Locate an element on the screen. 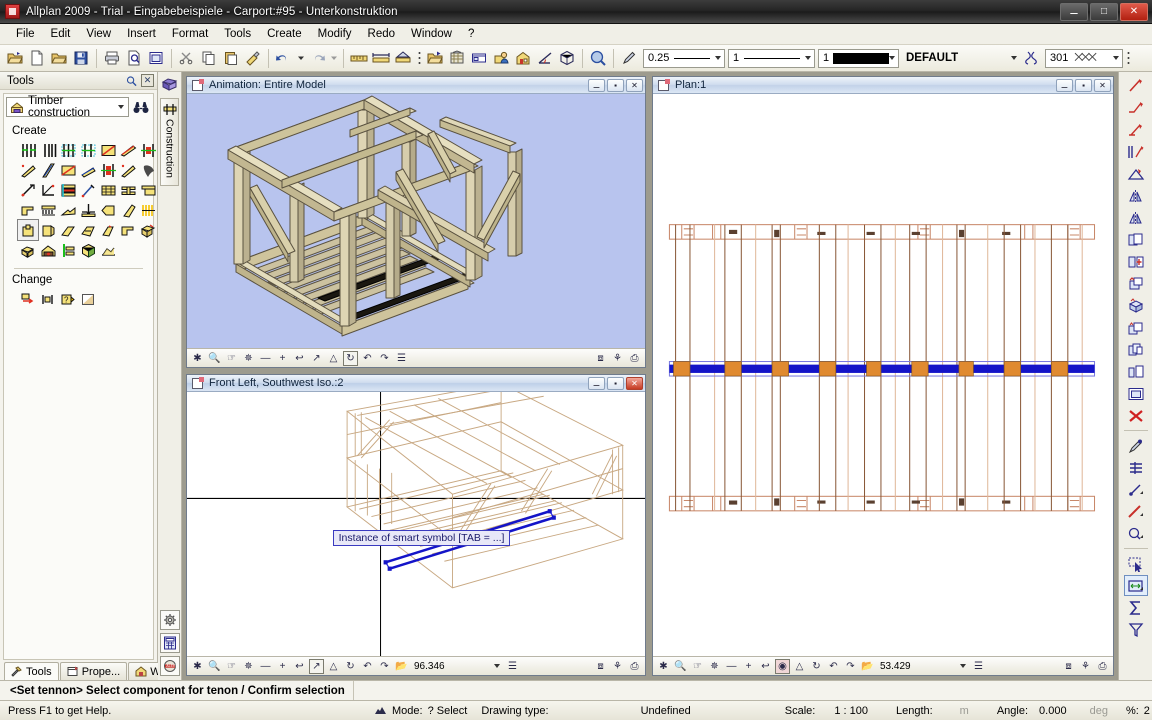 This screenshot has height=720, width=1152. draw-polyline-icon is located at coordinates (1136, 107).